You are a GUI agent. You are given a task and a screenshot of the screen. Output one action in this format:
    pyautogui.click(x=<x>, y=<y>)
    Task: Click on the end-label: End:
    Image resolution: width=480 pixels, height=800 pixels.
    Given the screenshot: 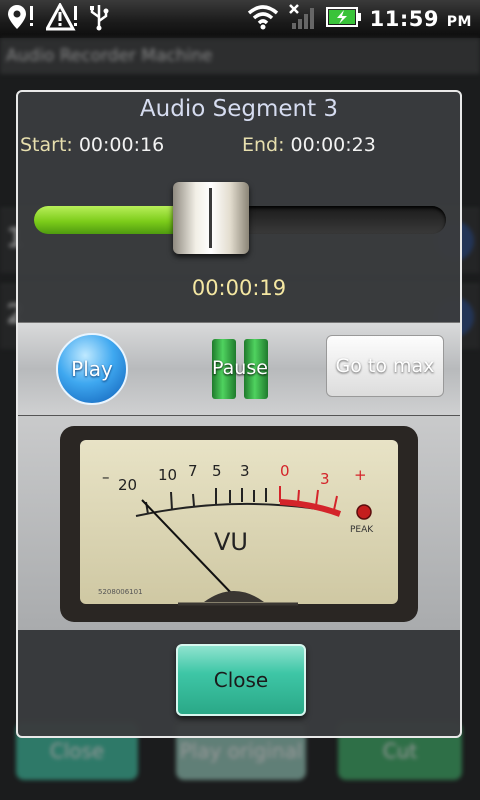 What is the action you would take?
    pyautogui.click(x=263, y=145)
    